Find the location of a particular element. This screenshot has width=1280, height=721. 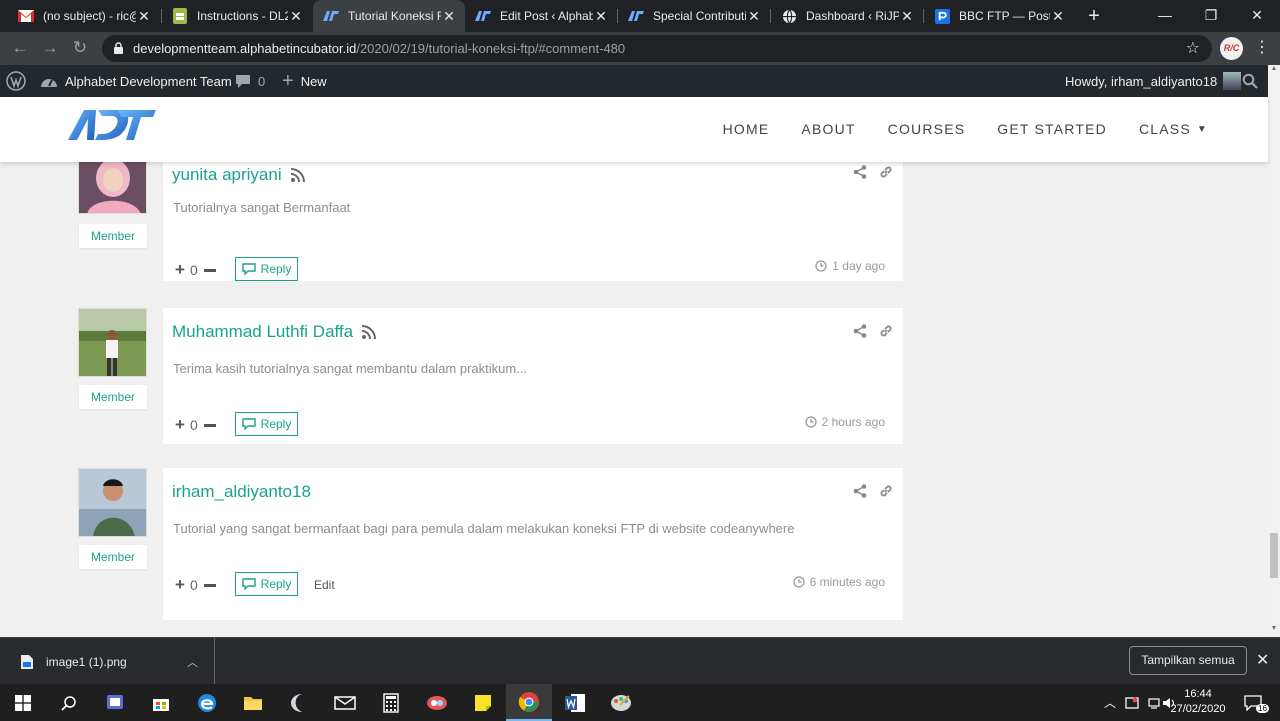

nav-home: HOME is located at coordinates (746, 129).